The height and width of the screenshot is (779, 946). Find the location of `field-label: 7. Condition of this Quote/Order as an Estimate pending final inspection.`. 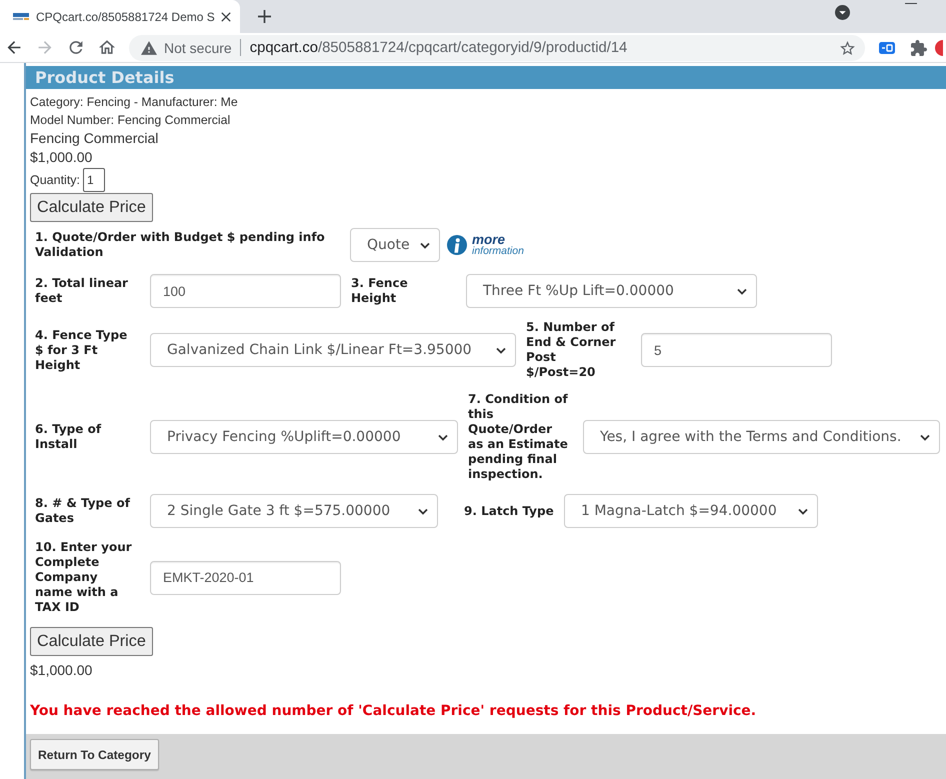

field-label: 7. Condition of this Quote/Order as an Estimate pending final inspection. is located at coordinates (518, 437).